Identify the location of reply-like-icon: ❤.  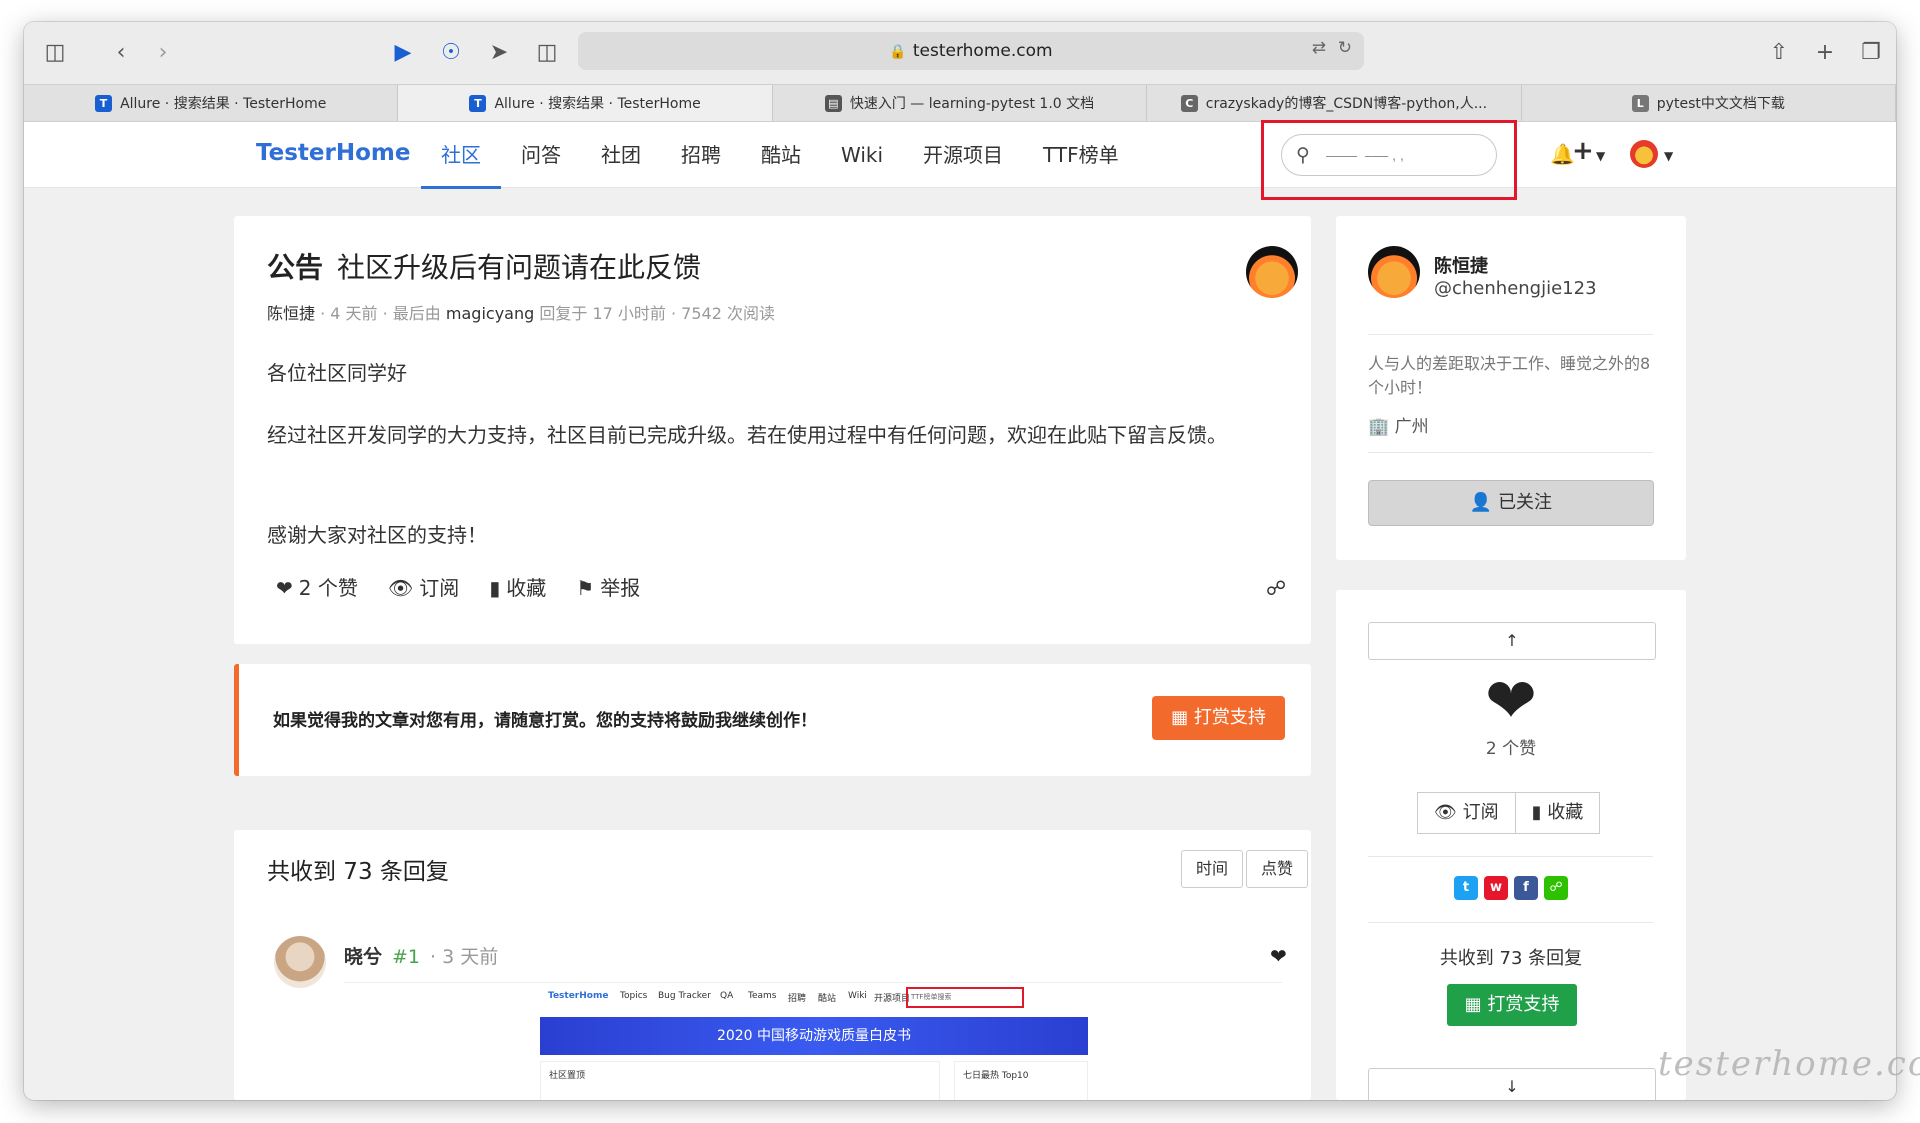
(1278, 956).